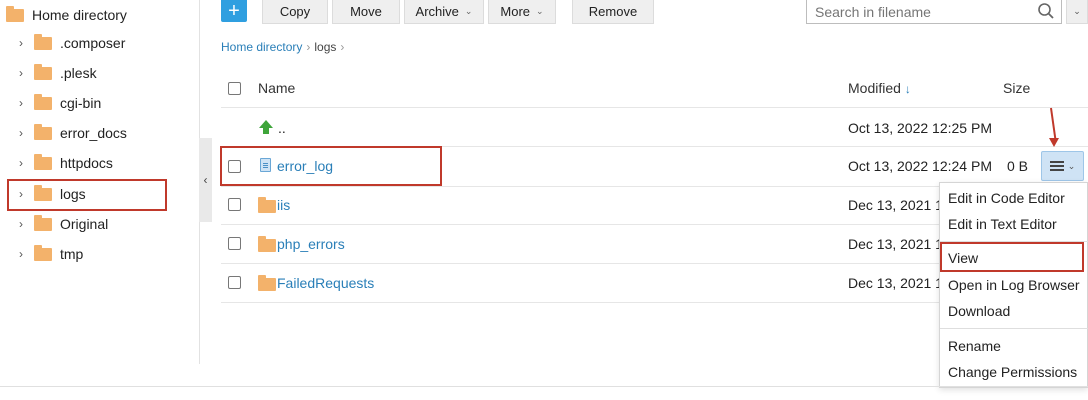  I want to click on collapse-sidebar-button: ‹, so click(205, 180).